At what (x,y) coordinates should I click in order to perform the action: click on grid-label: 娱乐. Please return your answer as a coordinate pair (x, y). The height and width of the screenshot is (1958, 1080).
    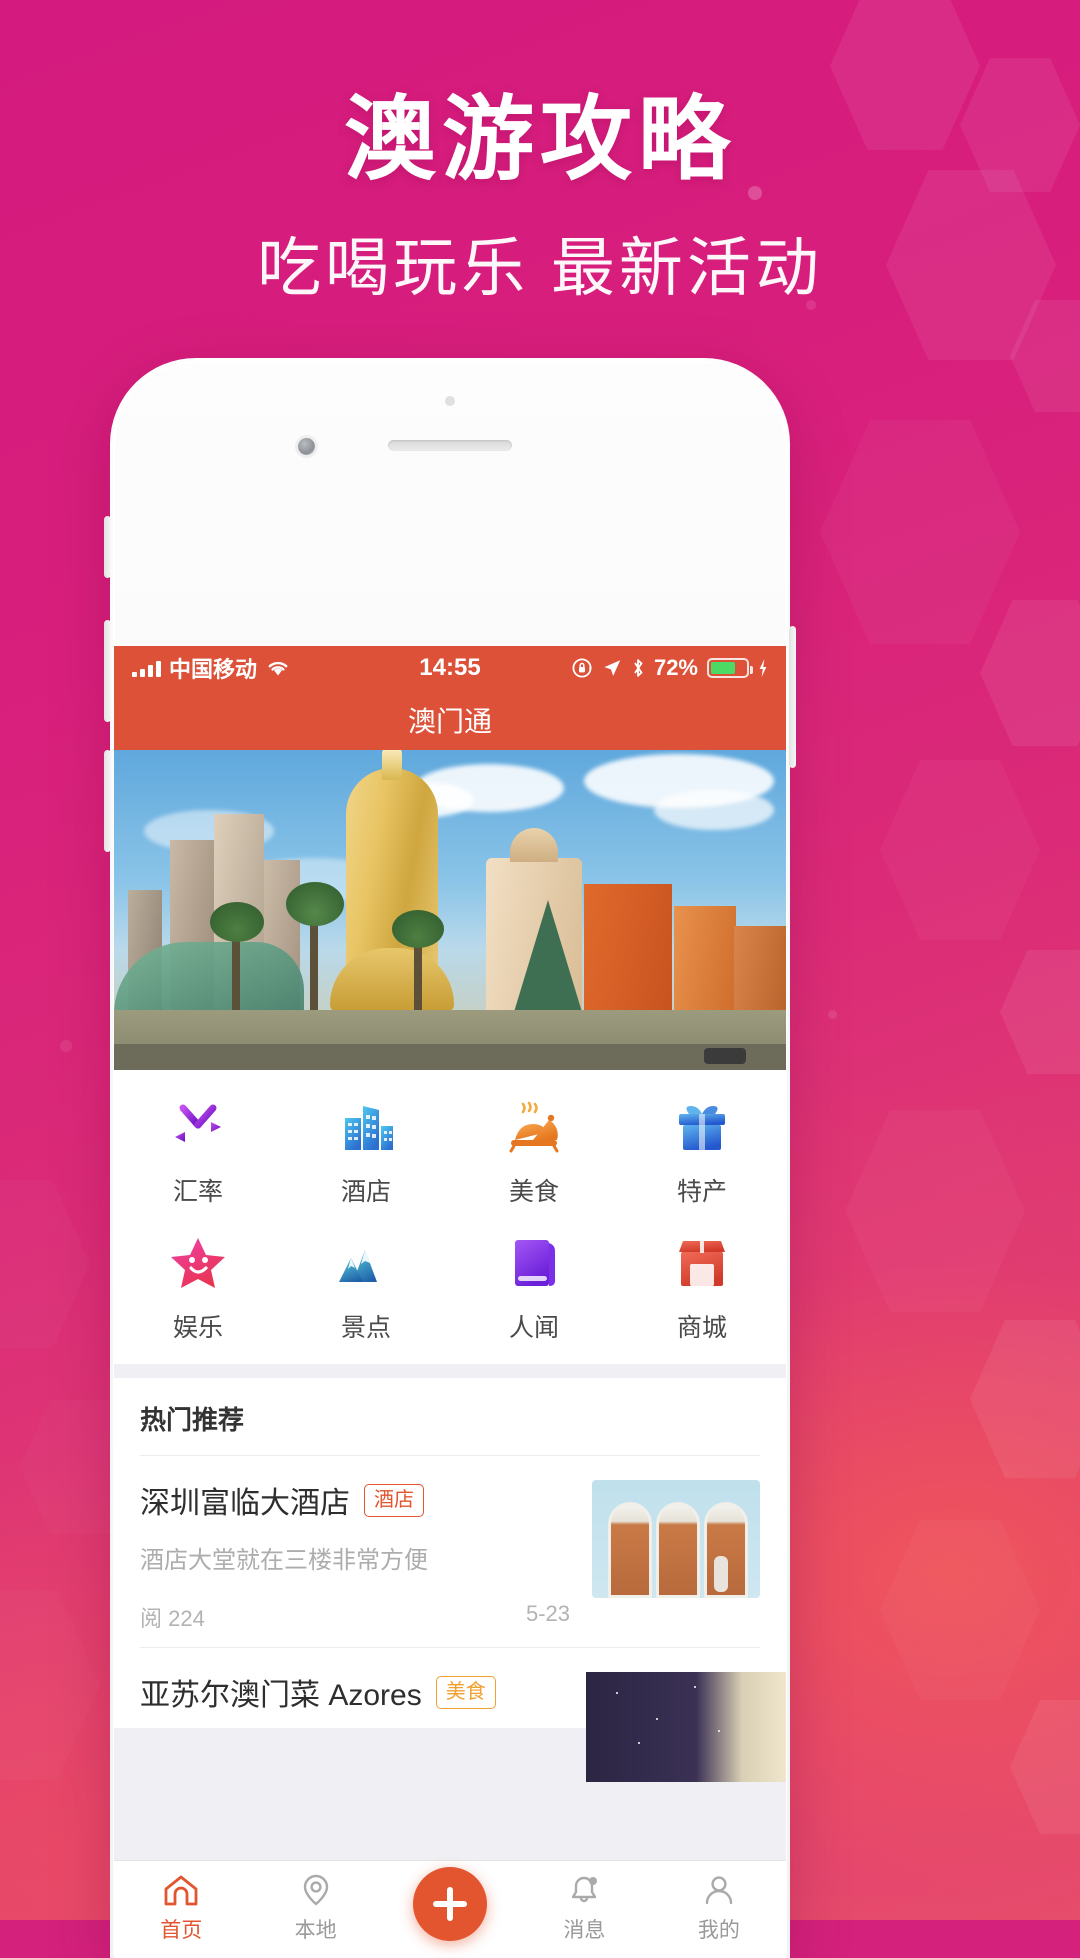
    Looking at the image, I should click on (197, 1328).